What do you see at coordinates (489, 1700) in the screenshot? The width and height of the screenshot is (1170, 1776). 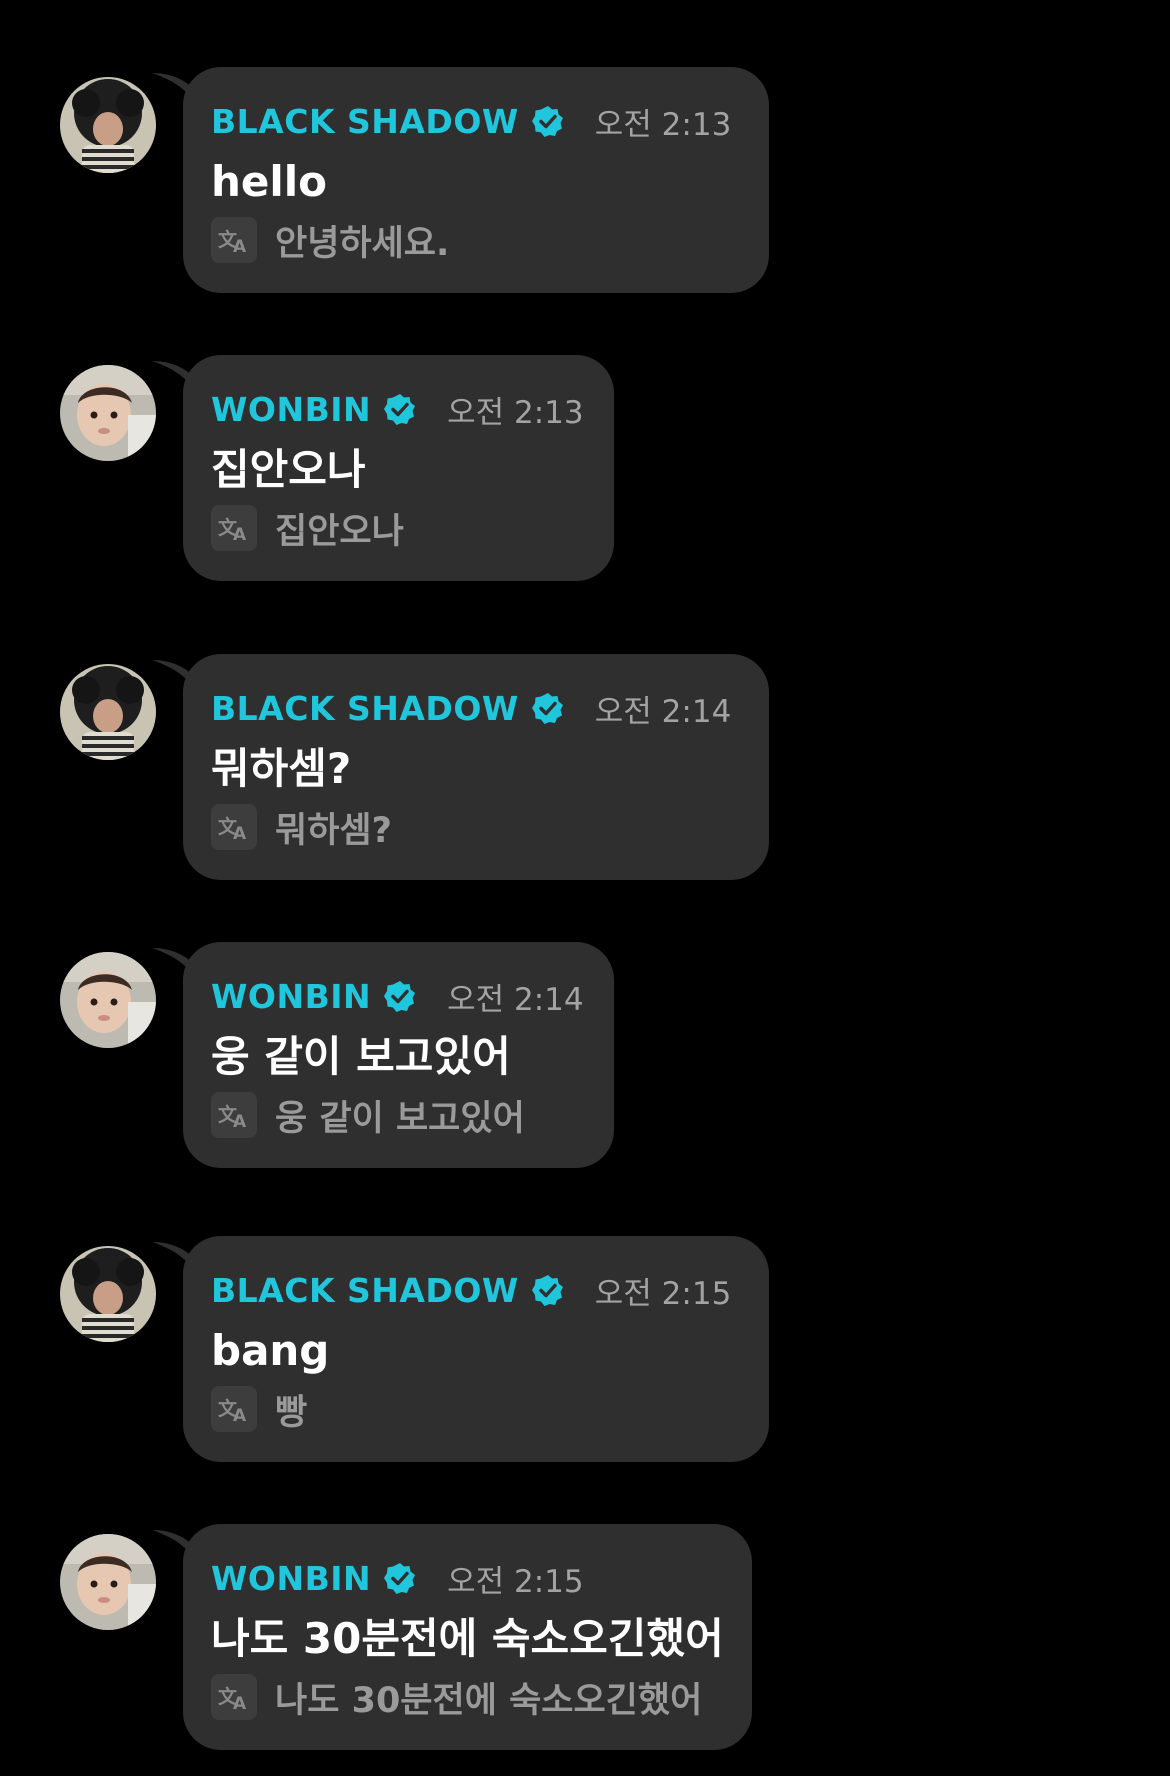 I see `translation-text: 나도 30분전에 숙소오긴했어` at bounding box center [489, 1700].